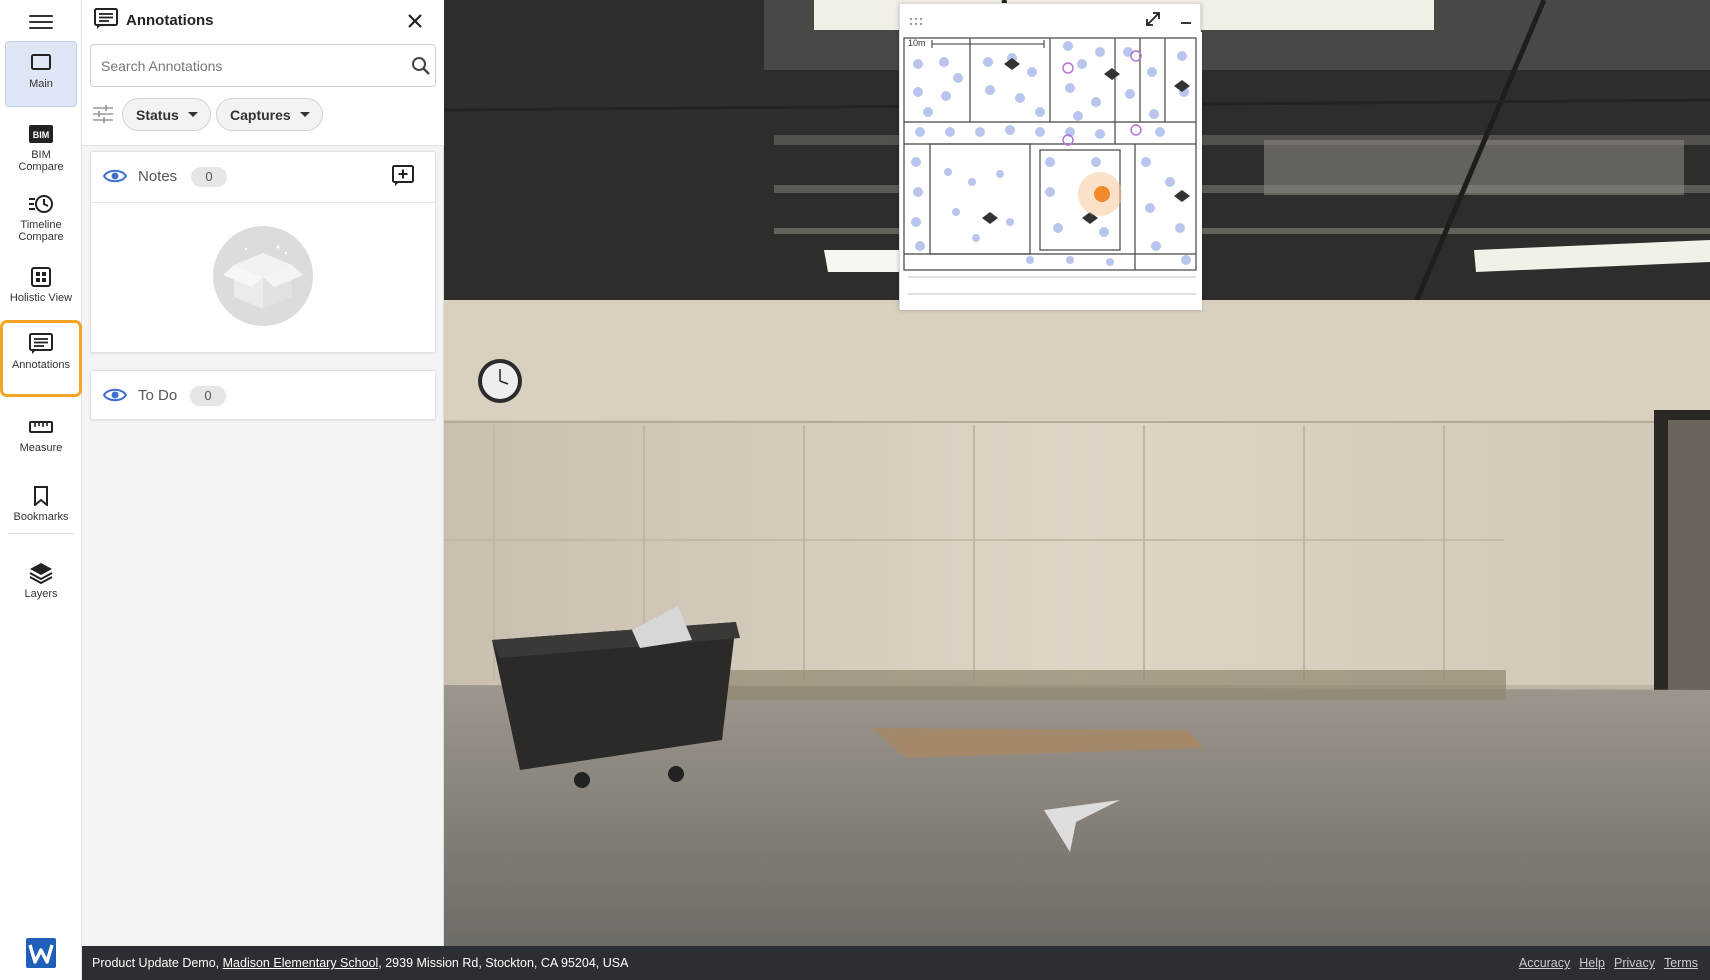  I want to click on add-note-icon, so click(403, 176).